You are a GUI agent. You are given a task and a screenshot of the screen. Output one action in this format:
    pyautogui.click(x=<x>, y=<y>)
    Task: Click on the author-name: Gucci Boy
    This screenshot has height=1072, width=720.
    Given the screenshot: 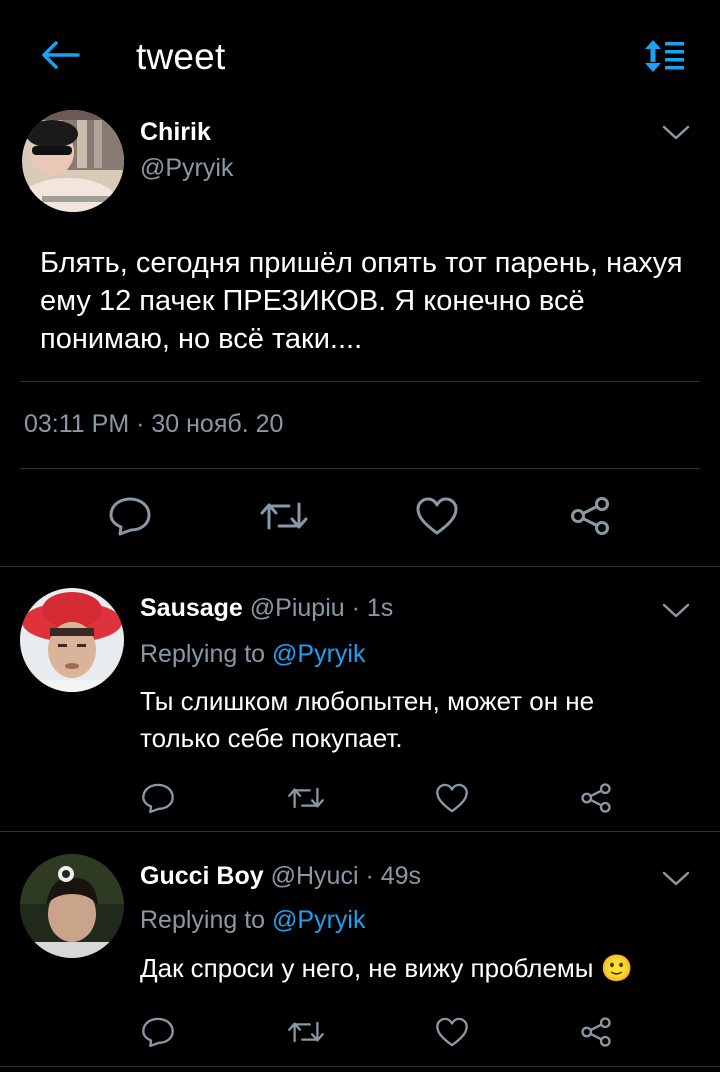 What is the action you would take?
    pyautogui.click(x=202, y=876)
    